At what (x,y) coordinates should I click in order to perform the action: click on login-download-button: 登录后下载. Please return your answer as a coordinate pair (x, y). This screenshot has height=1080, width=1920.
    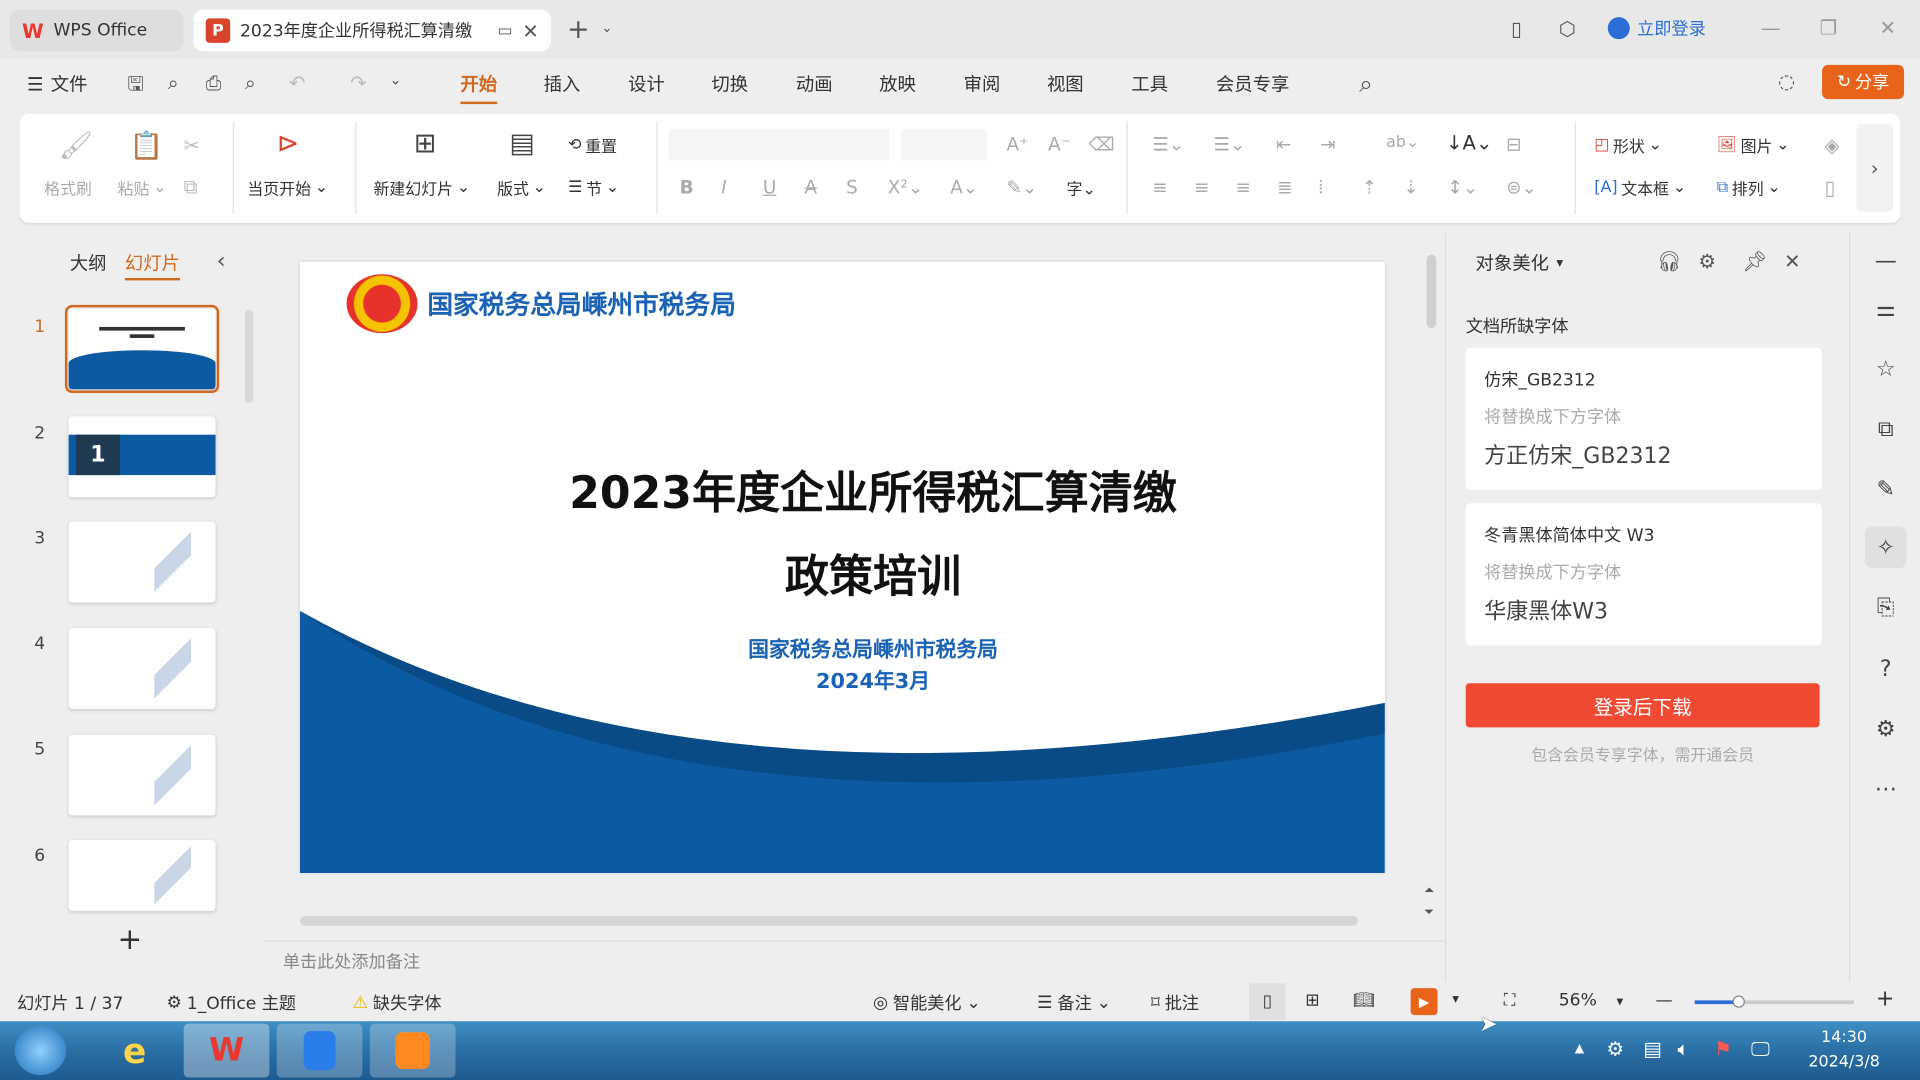
    Looking at the image, I should click on (1642, 705).